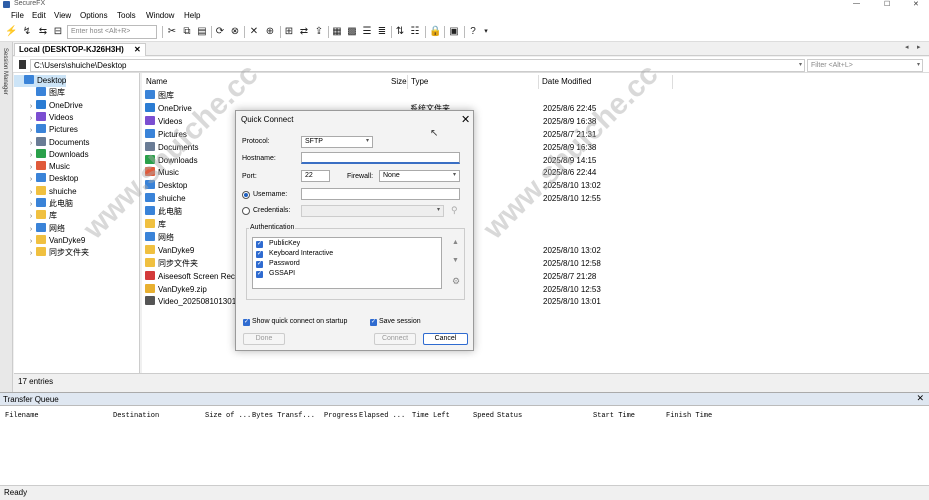 The height and width of the screenshot is (500, 929). What do you see at coordinates (254, 32) in the screenshot?
I see `delete-icon: ✕` at bounding box center [254, 32].